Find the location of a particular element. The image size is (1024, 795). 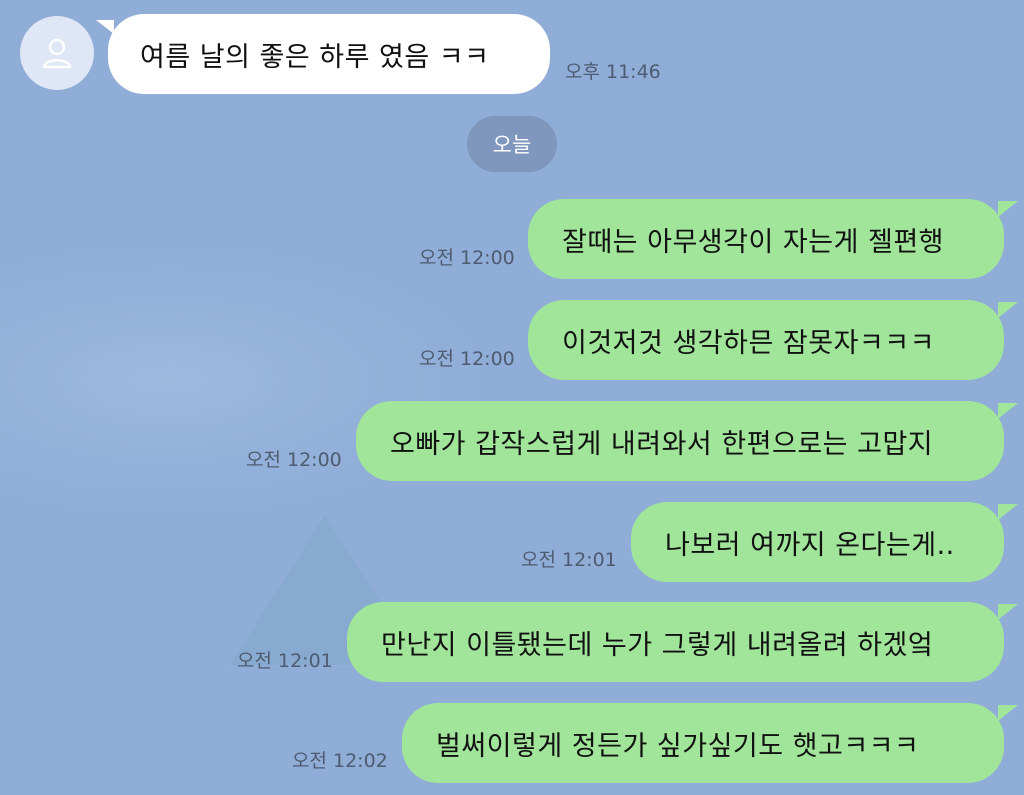

sender-avatar is located at coordinates (57, 53).